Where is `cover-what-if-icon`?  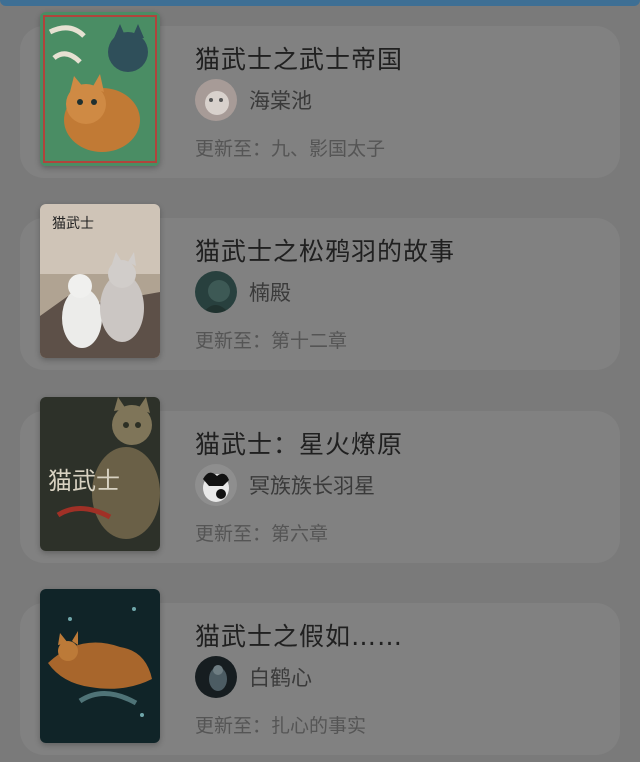 cover-what-if-icon is located at coordinates (100, 666).